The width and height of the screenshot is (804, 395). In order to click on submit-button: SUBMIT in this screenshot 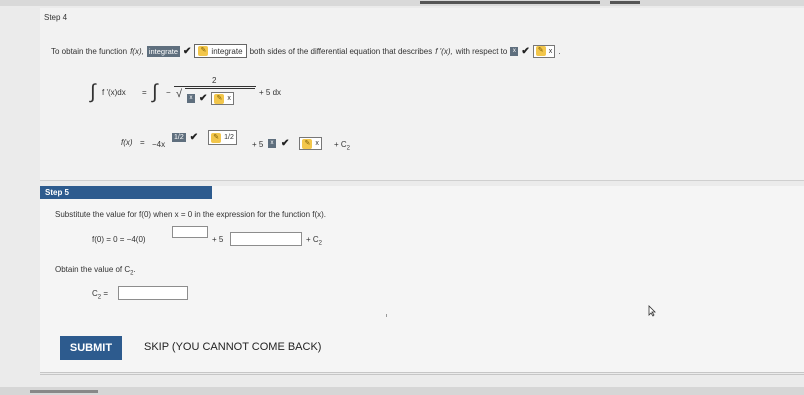, I will do `click(91, 348)`.